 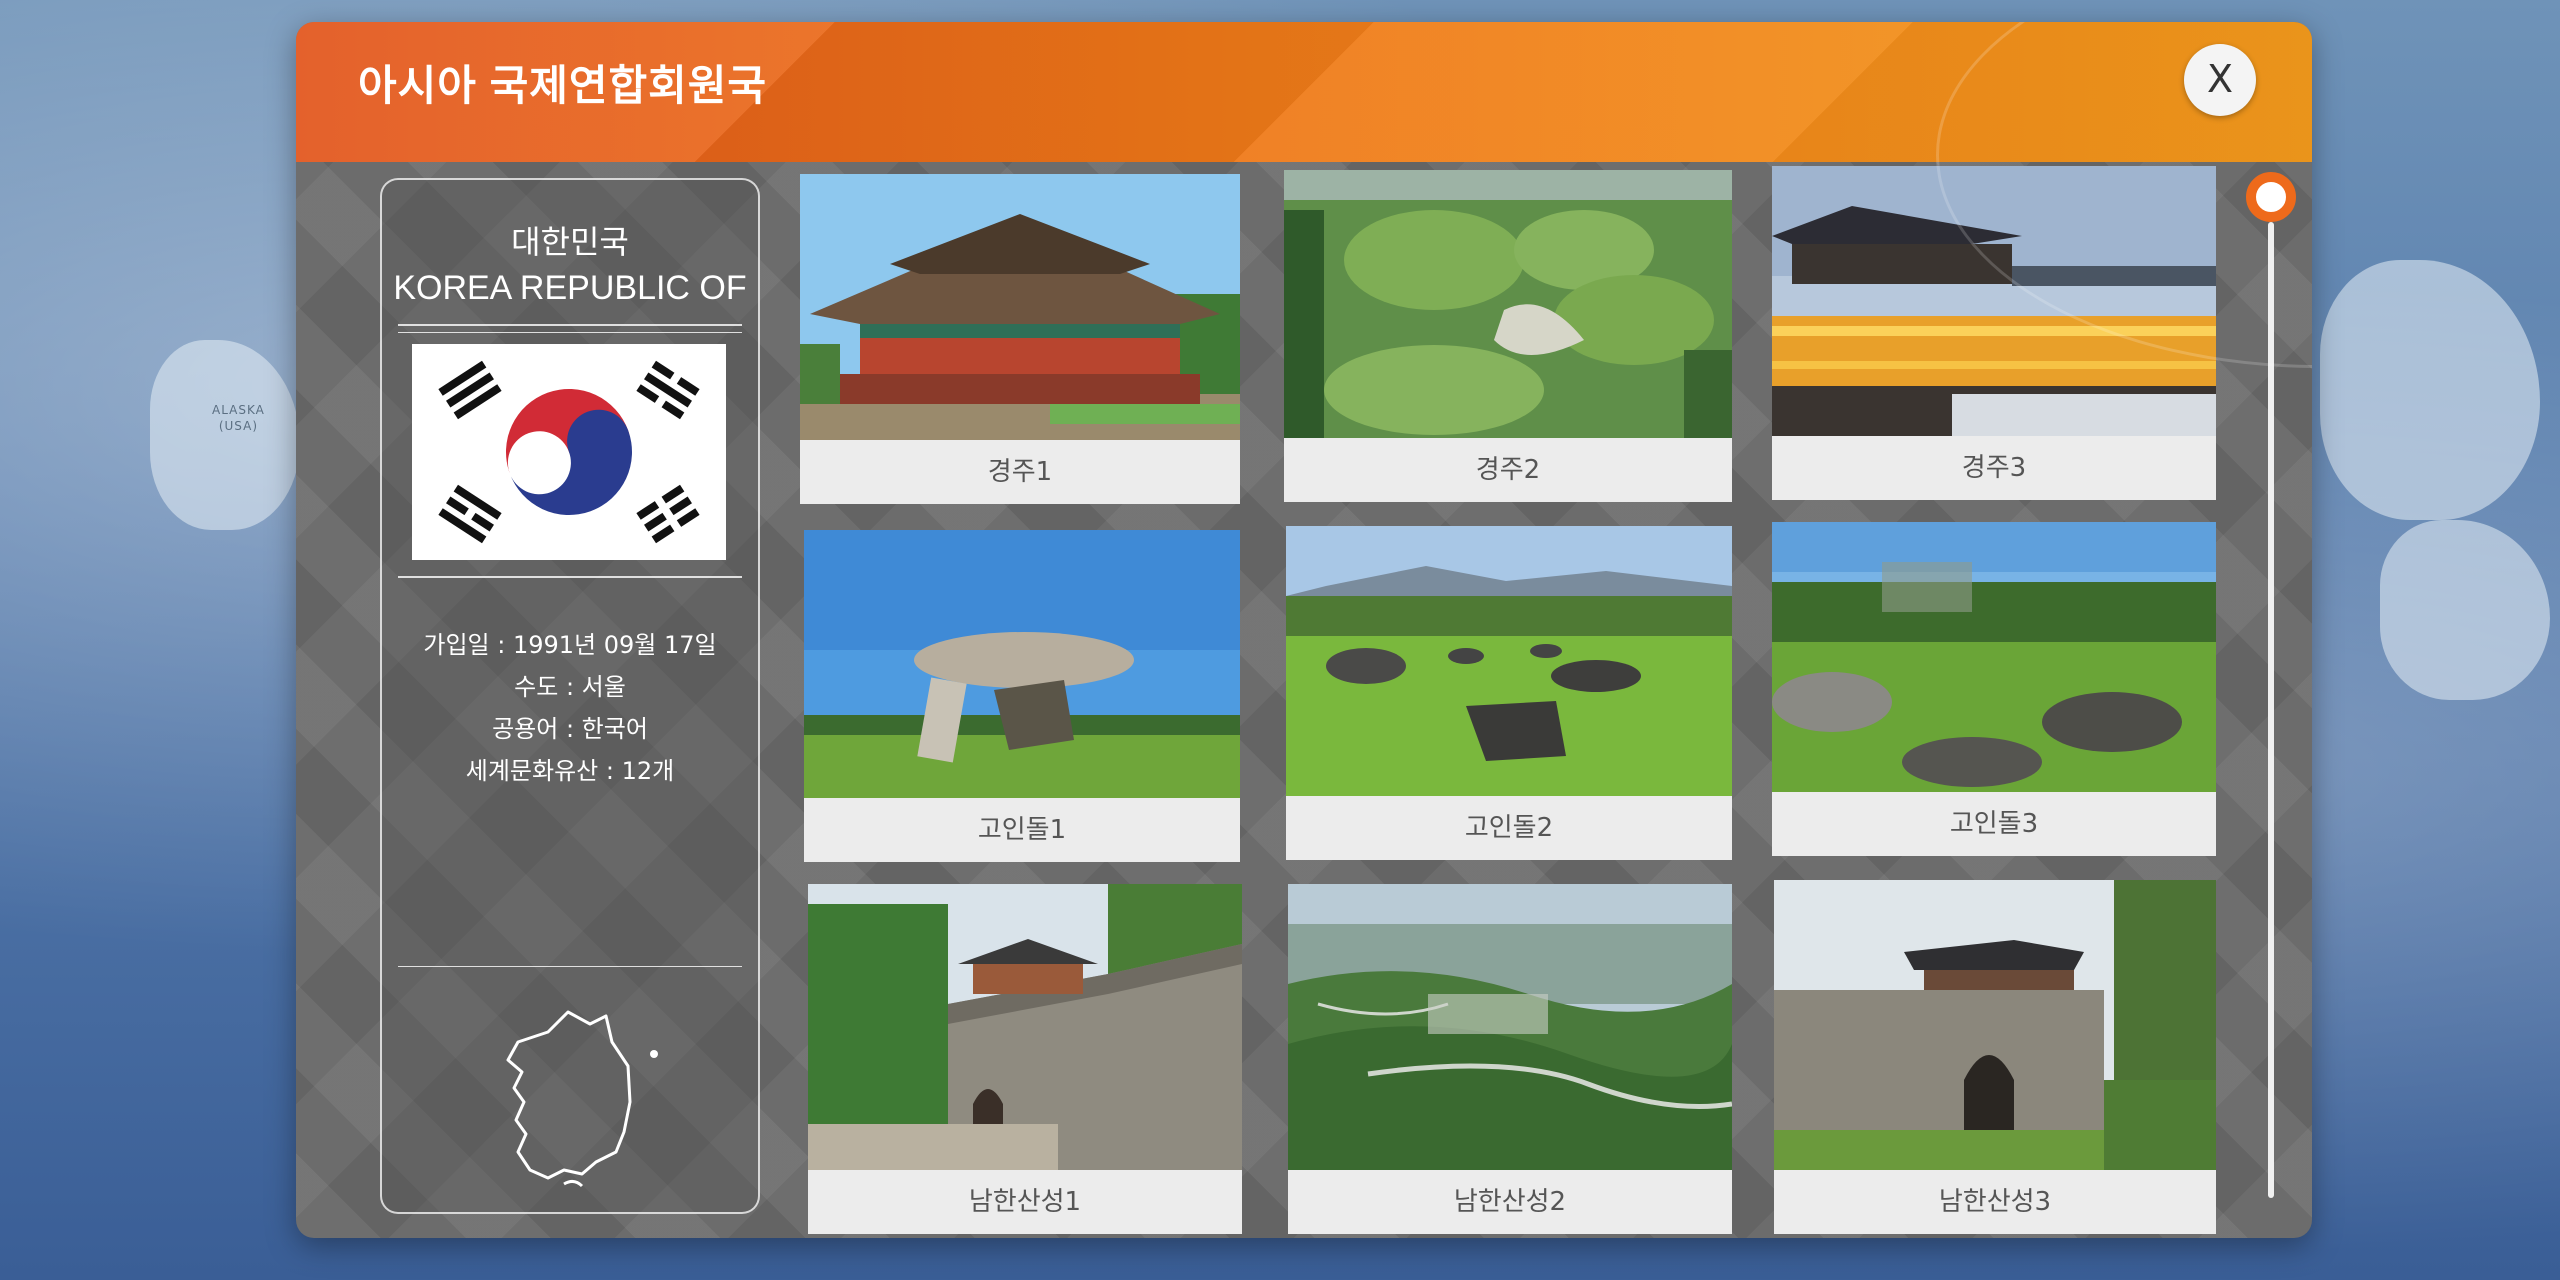 I want to click on gallery-item-namhansanseong-1: 남한산성1, so click(x=1025, y=1059).